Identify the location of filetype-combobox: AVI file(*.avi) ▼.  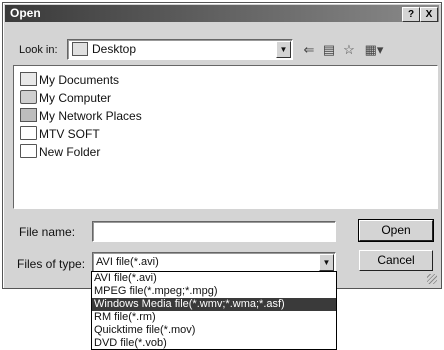
(214, 262).